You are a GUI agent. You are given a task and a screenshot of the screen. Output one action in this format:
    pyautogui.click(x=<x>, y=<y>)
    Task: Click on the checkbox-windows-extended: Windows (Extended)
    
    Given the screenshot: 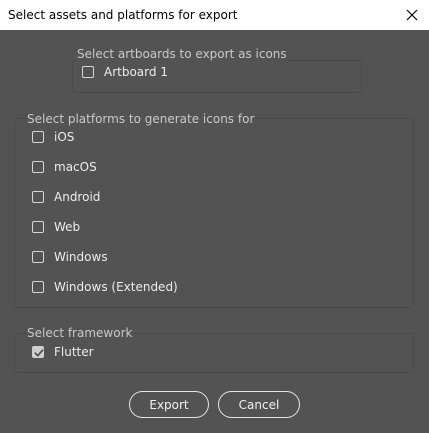 What is the action you would take?
    pyautogui.click(x=105, y=287)
    